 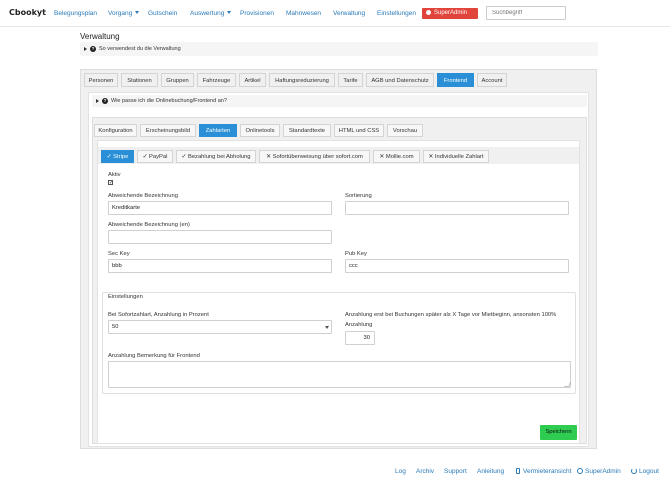 I want to click on save-button: Speichern, so click(x=558, y=432).